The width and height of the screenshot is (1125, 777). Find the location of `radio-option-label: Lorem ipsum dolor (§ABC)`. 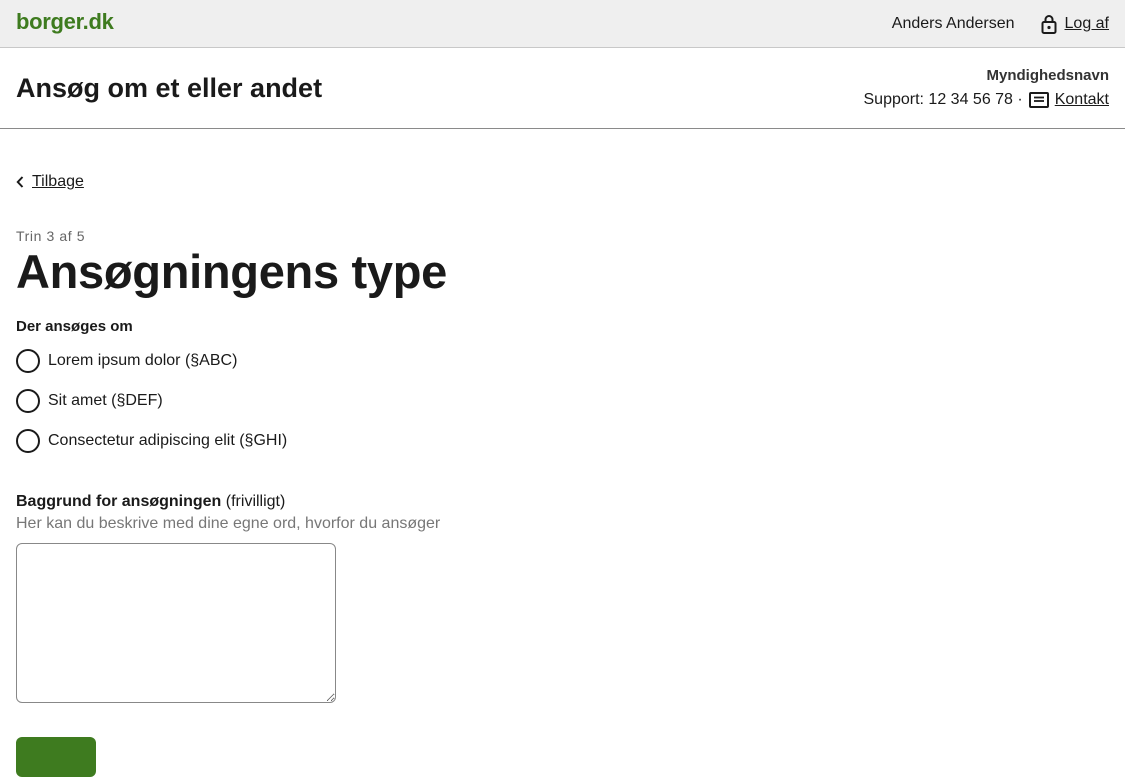

radio-option-label: Lorem ipsum dolor (§ABC) is located at coordinates (143, 360).